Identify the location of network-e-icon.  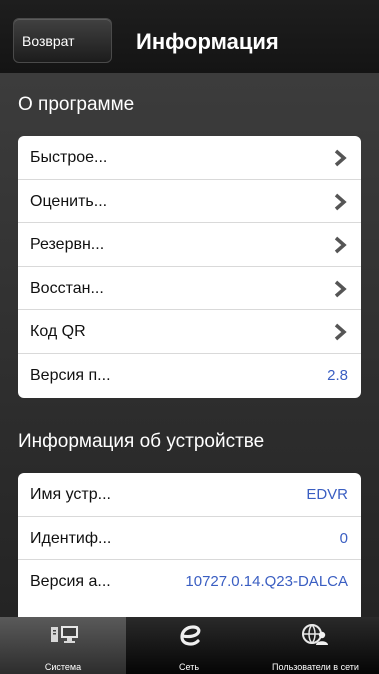
(190, 635).